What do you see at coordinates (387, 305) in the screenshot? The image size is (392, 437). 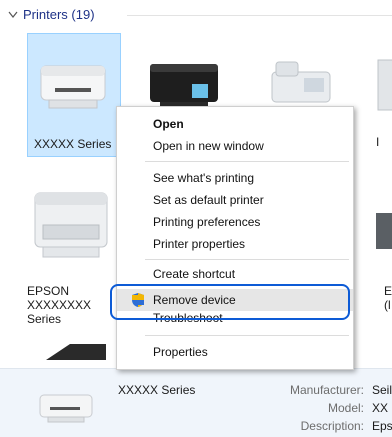 I see `tile-label-partial: (l` at bounding box center [387, 305].